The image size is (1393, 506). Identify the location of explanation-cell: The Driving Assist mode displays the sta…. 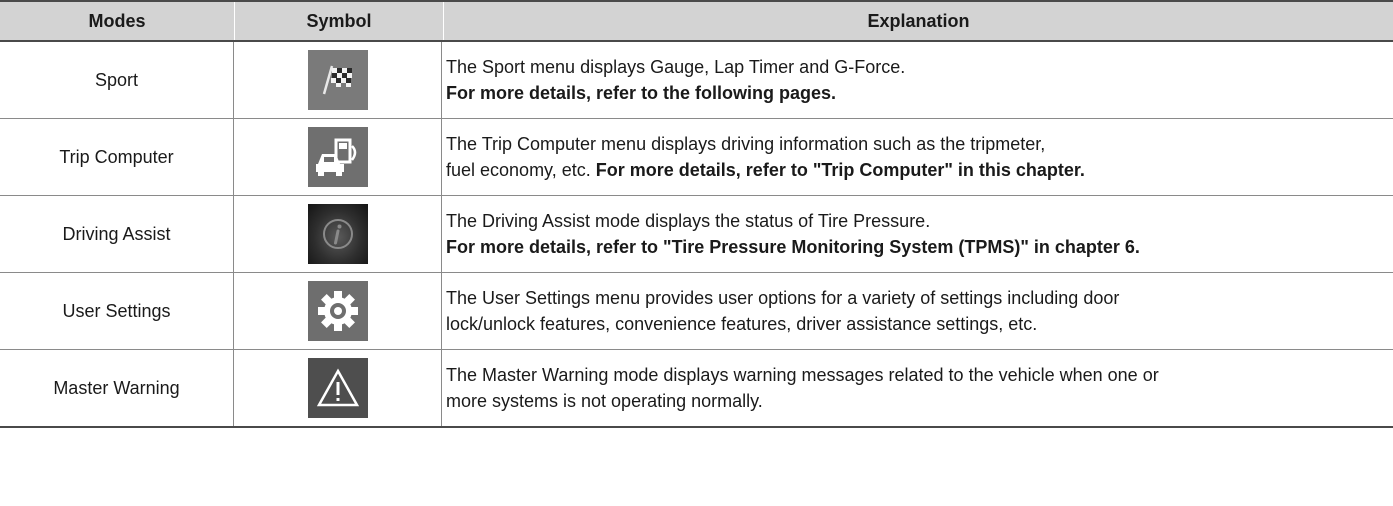
(917, 234).